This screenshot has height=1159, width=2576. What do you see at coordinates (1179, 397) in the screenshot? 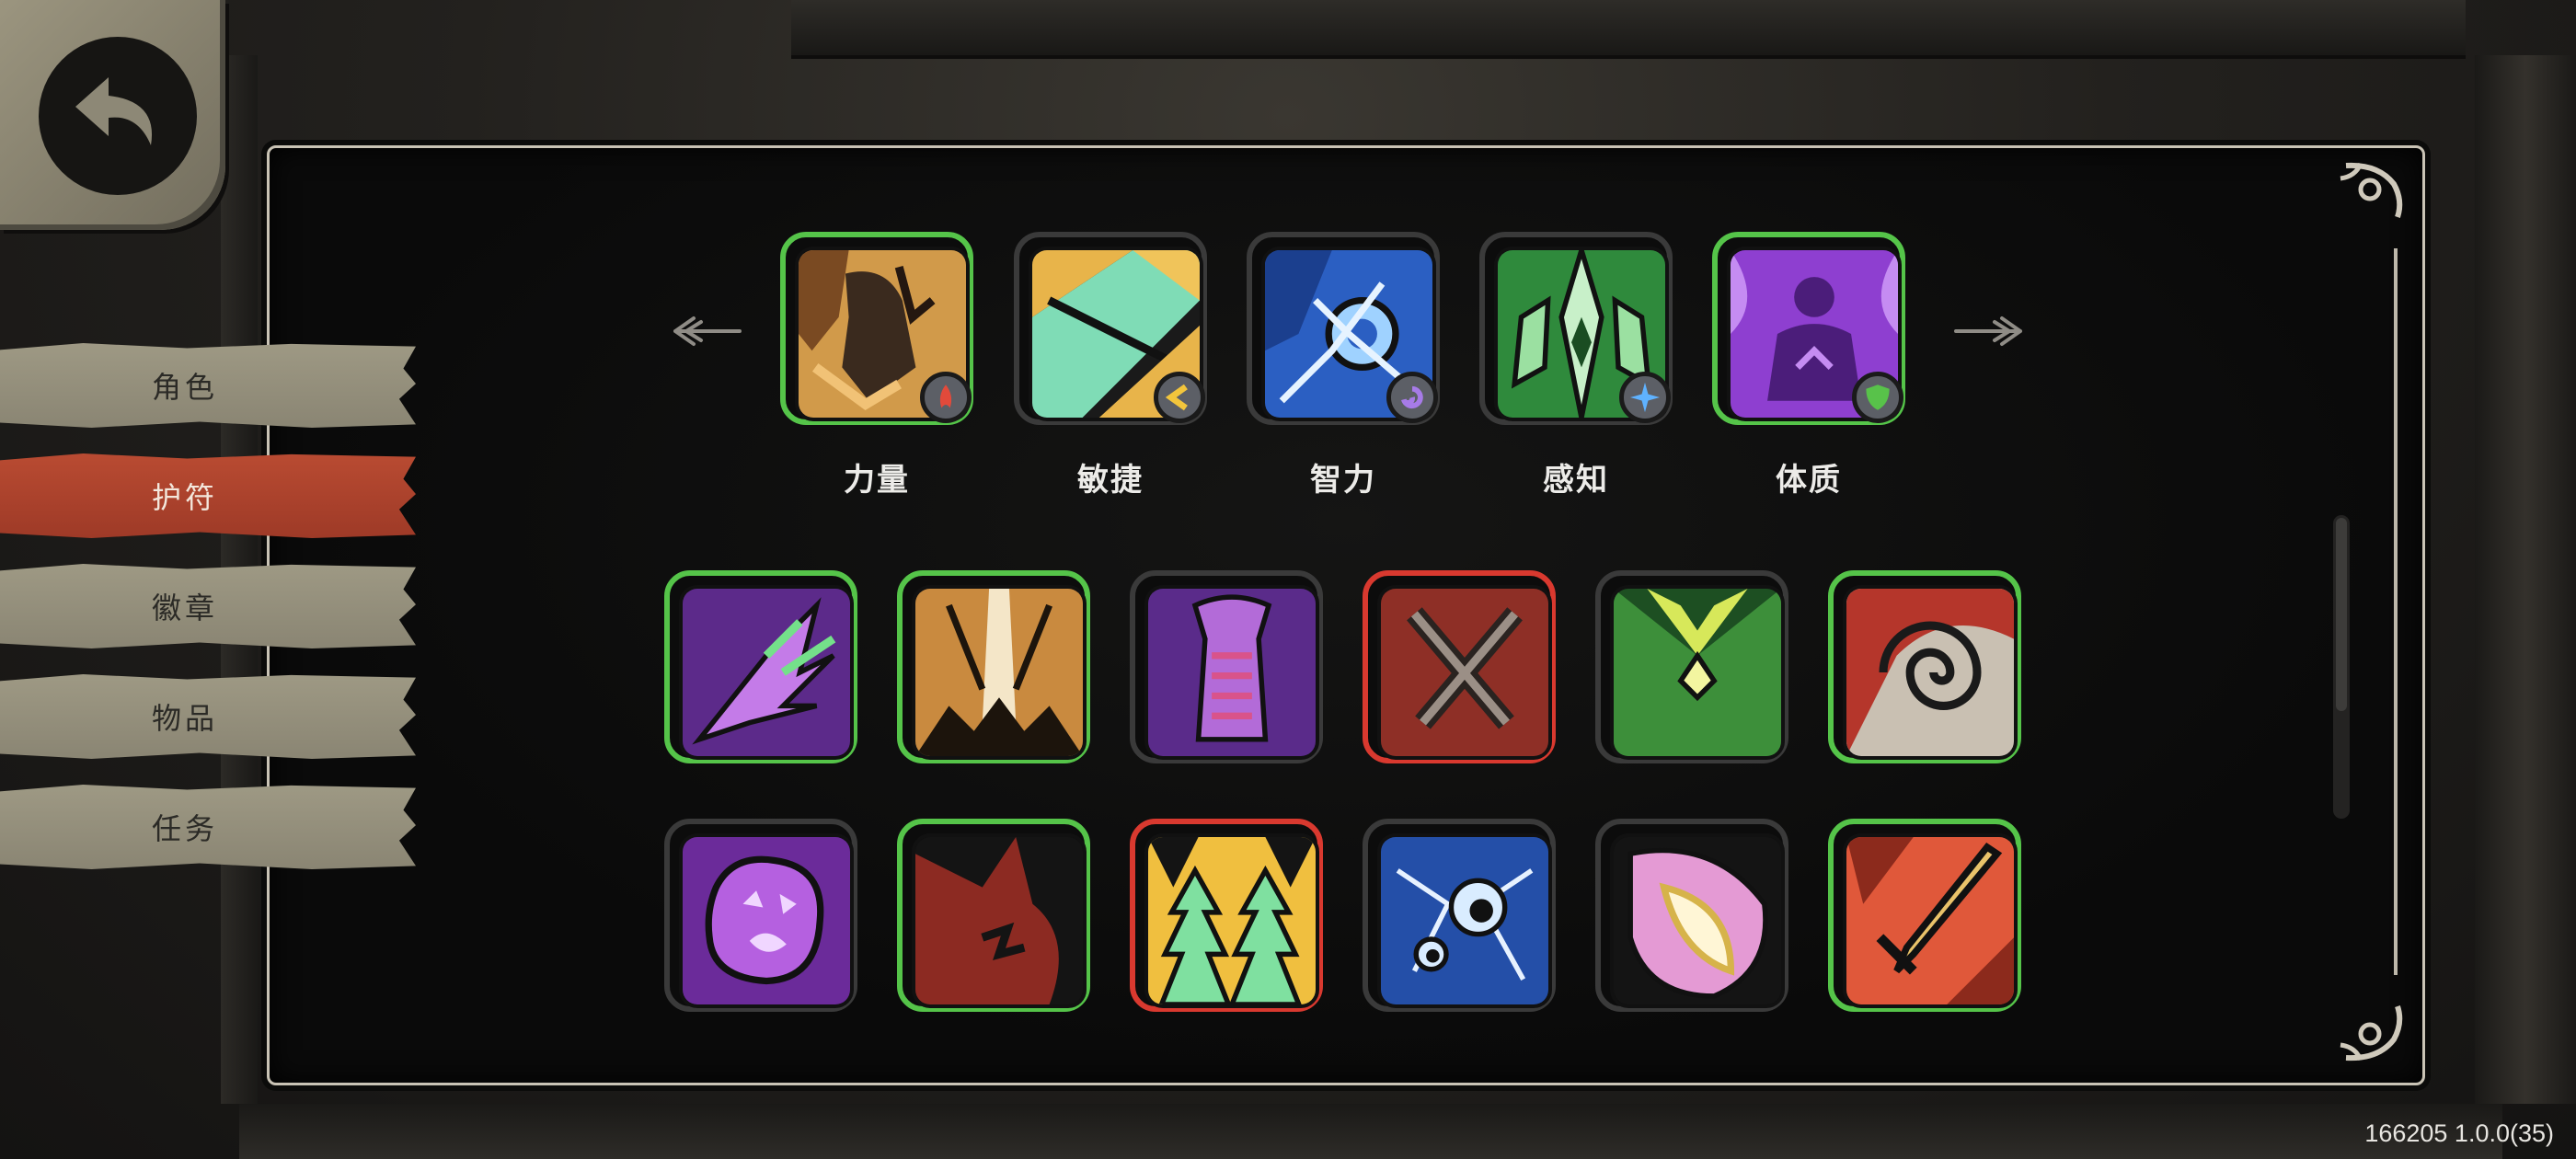
I see `yellow-chevron-badge-icon` at bounding box center [1179, 397].